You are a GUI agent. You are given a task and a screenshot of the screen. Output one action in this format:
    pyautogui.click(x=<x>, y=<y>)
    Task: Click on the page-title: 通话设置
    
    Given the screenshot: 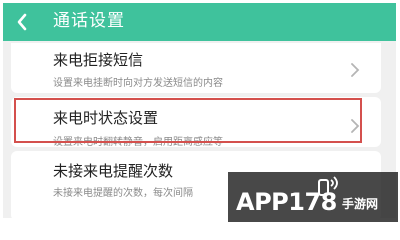 What is the action you would take?
    pyautogui.click(x=89, y=21)
    